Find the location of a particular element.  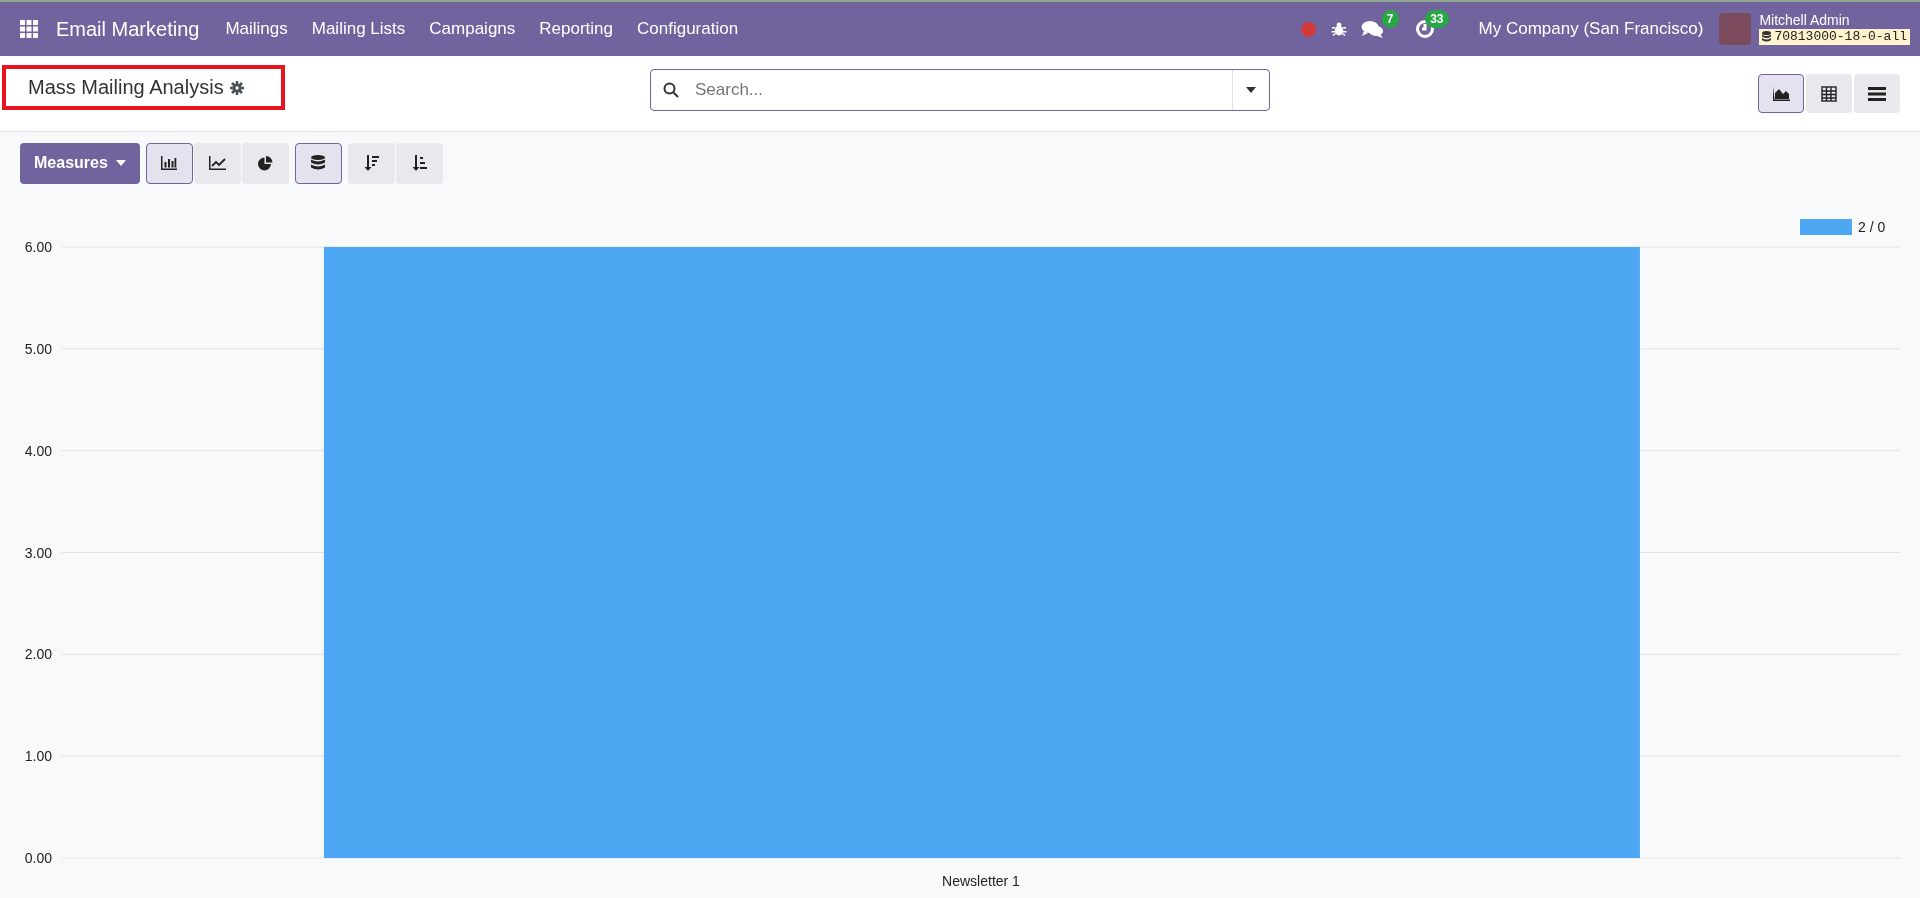

activity-count-badge: 33 is located at coordinates (1437, 19).